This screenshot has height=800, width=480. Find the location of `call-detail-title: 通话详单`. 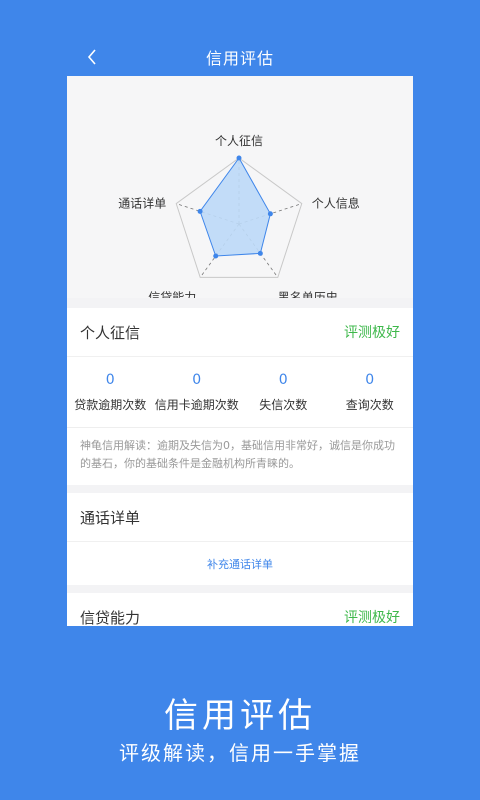

call-detail-title: 通话详单 is located at coordinates (110, 517).